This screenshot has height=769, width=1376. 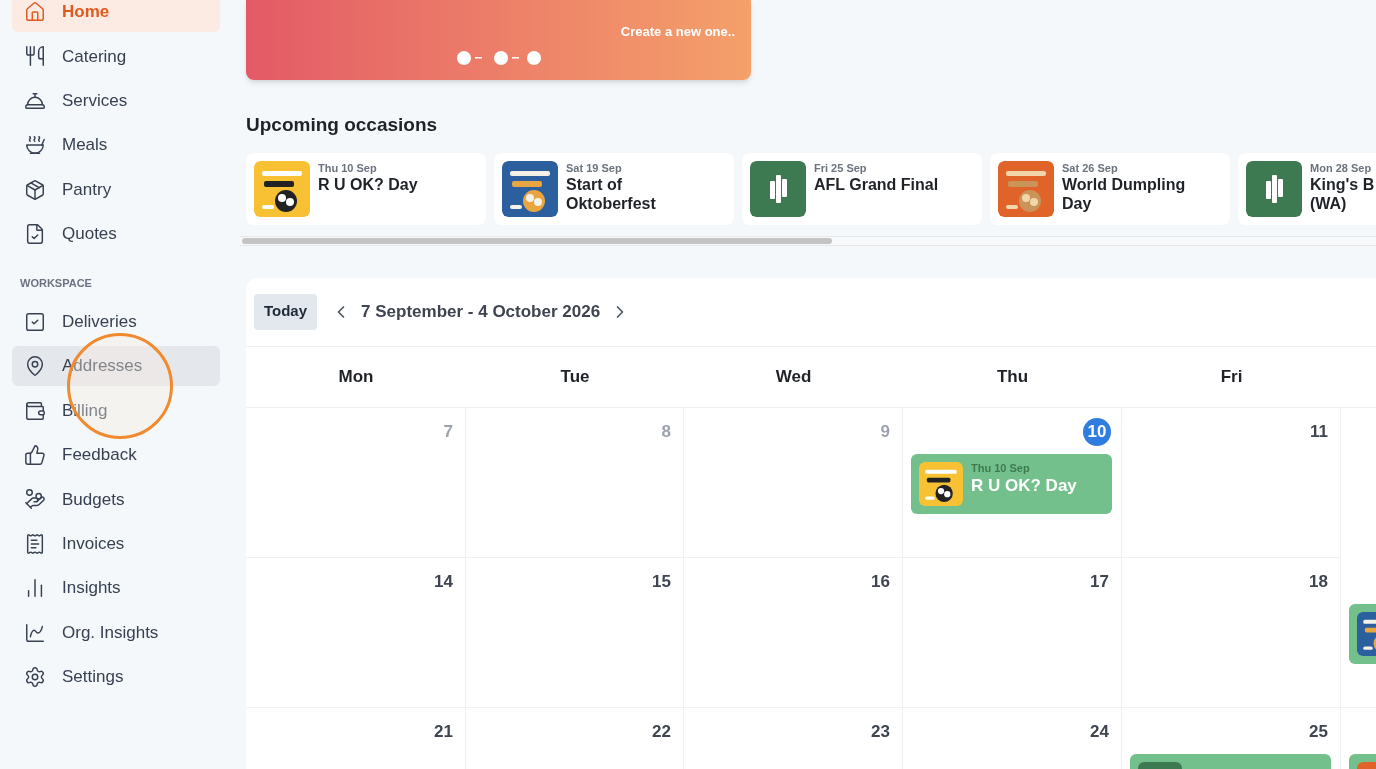 I want to click on occasion-date: Fri 25 Sep, so click(x=840, y=167).